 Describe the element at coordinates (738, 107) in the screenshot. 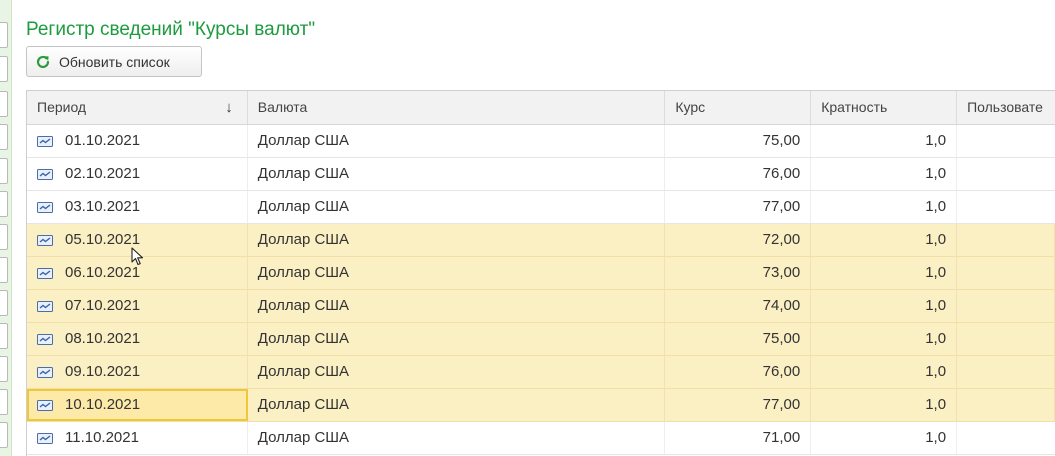

I see `column-header-rate: Курс` at that location.